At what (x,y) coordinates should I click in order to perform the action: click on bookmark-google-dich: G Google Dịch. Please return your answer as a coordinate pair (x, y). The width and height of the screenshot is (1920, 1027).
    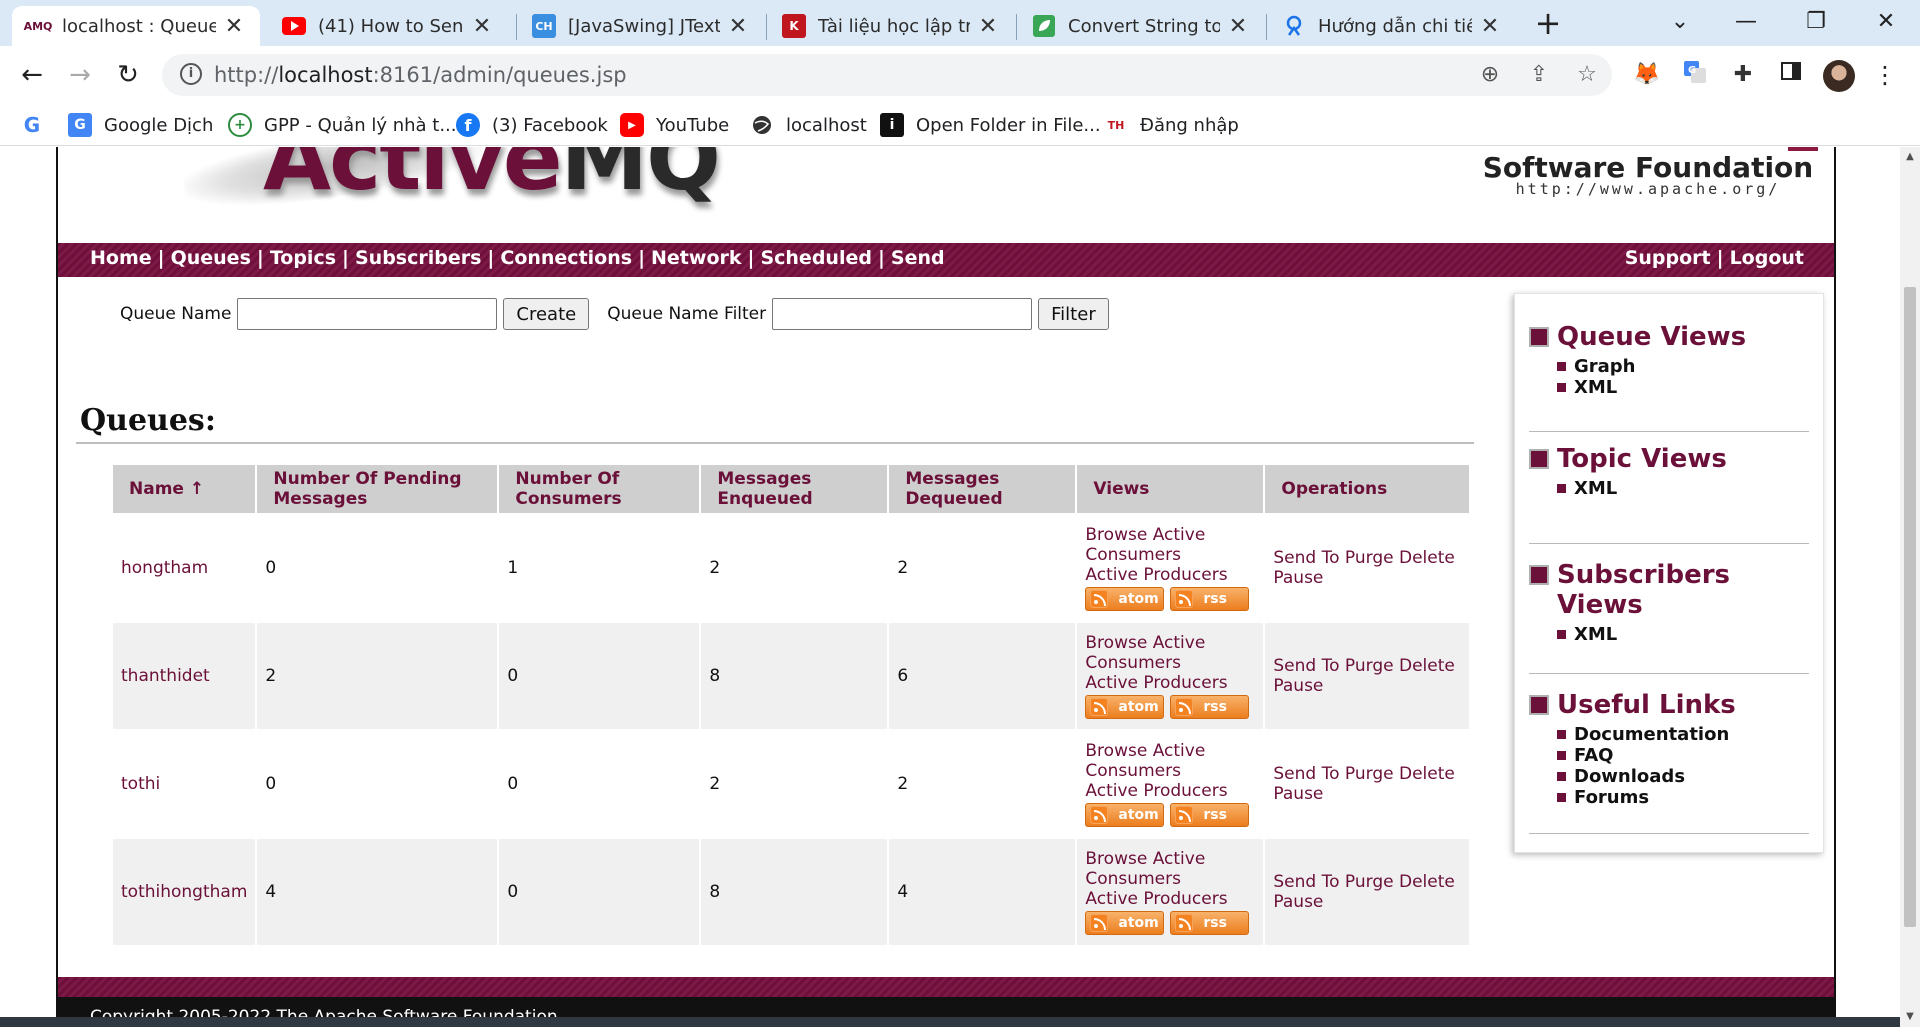
    Looking at the image, I should click on (140, 125).